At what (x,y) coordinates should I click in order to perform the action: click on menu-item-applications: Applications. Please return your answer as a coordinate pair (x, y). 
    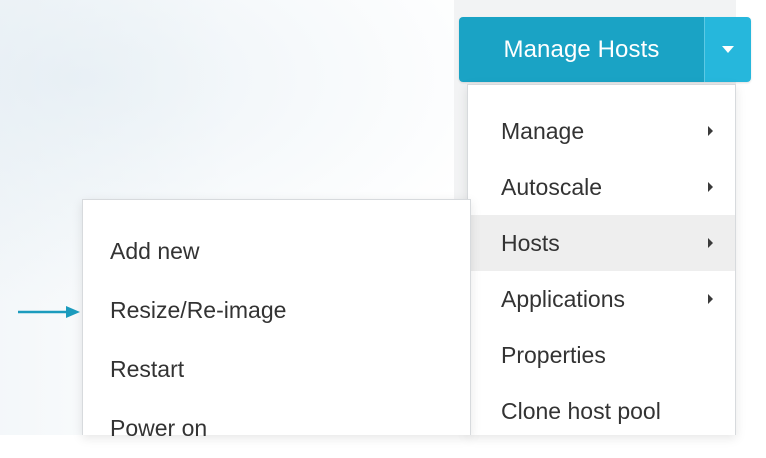
    Looking at the image, I should click on (601, 299).